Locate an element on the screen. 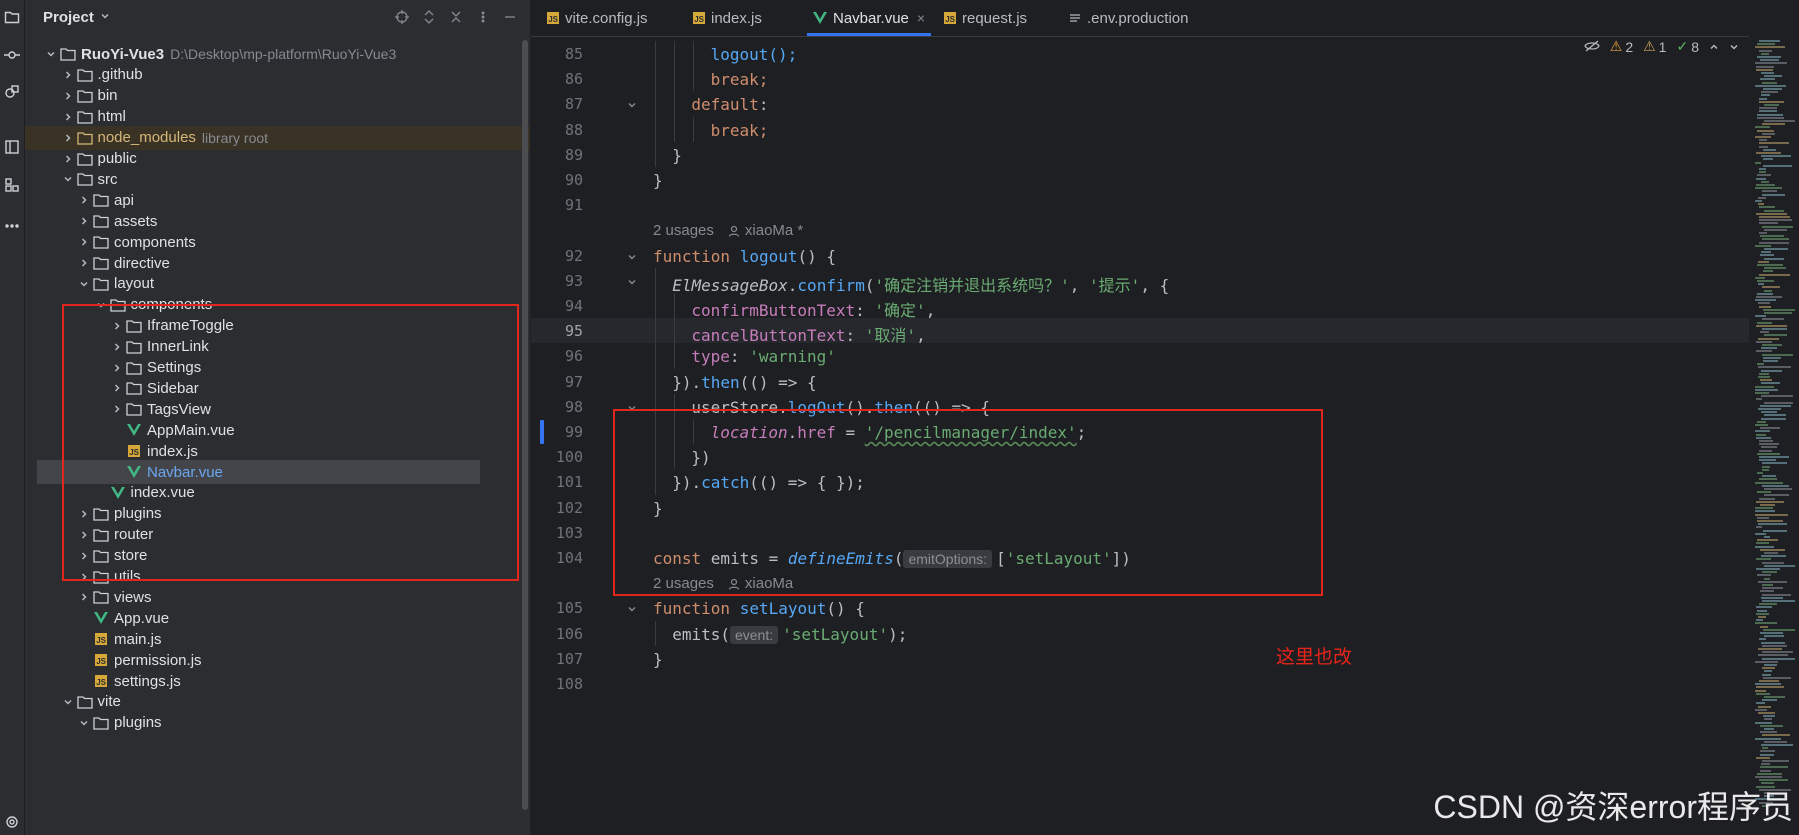 The image size is (1799, 835). options-icon is located at coordinates (483, 17).